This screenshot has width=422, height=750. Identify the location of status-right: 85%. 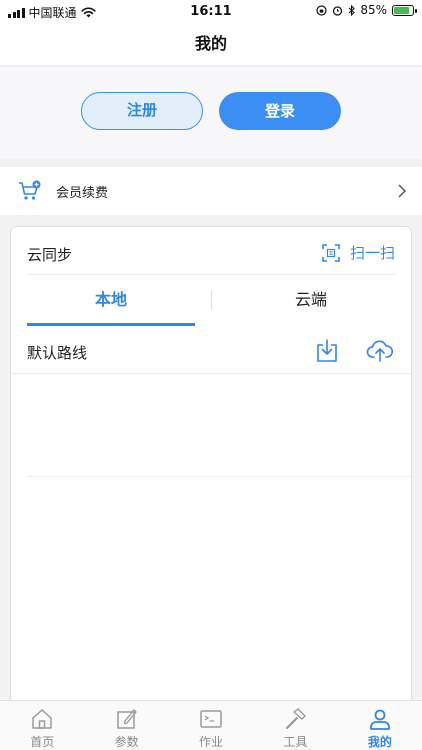
(366, 10).